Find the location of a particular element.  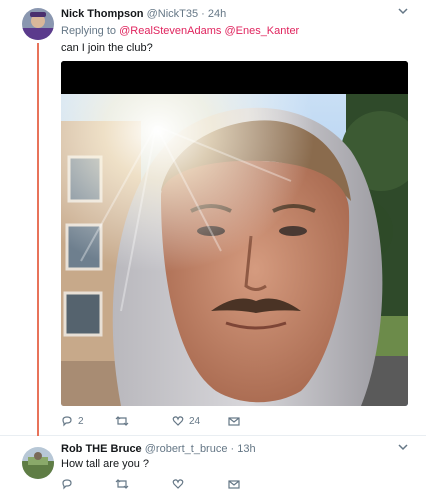

user-handle: @robert_t_bruce is located at coordinates (186, 449).